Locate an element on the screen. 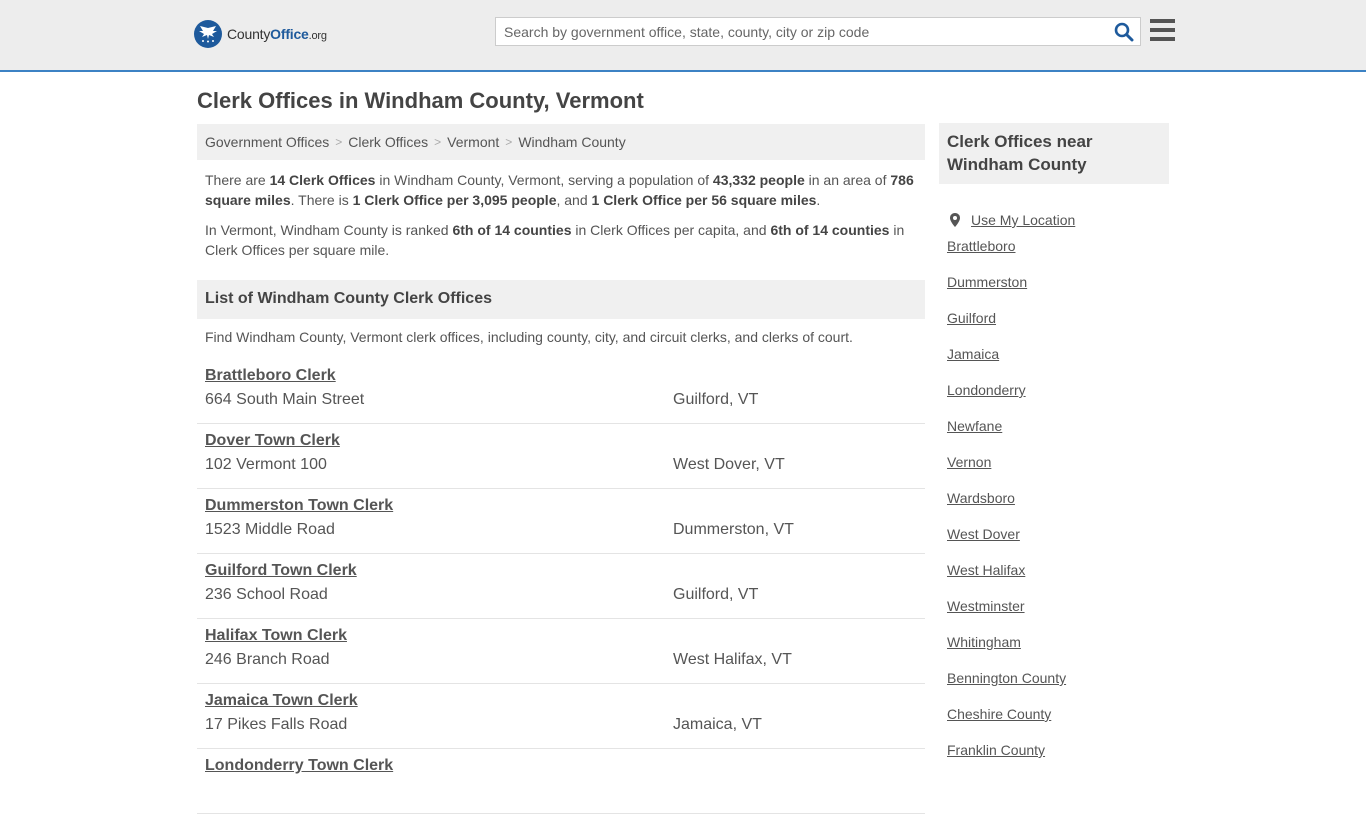 The image size is (1366, 814). sidebar-link-brattleboro: Brattleboro is located at coordinates (981, 246).